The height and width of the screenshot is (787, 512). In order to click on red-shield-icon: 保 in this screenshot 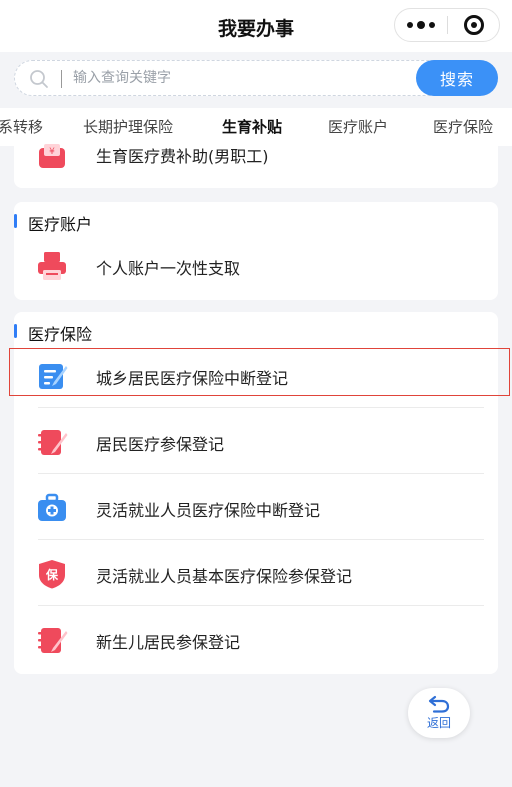, I will do `click(52, 574)`.